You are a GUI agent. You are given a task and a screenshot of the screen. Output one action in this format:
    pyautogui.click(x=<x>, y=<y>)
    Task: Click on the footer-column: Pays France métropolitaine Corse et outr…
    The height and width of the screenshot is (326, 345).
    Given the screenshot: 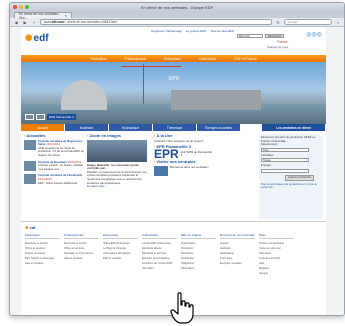 What is the action you would take?
    pyautogui.click(x=276, y=254)
    